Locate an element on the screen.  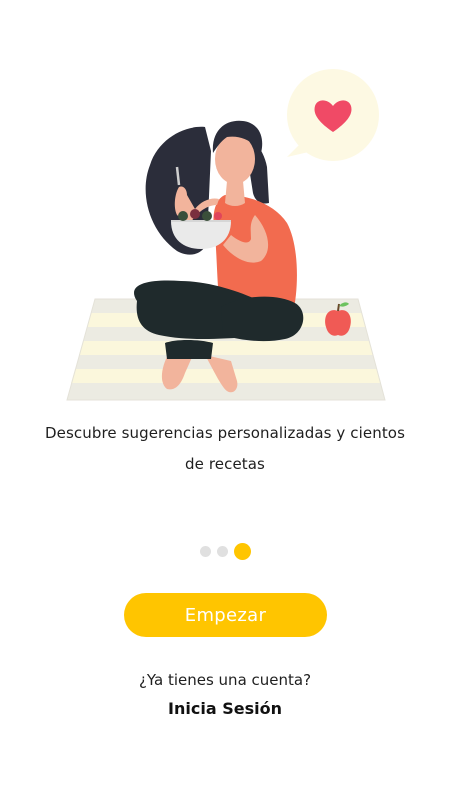
page-dot-3-active is located at coordinates (242, 551).